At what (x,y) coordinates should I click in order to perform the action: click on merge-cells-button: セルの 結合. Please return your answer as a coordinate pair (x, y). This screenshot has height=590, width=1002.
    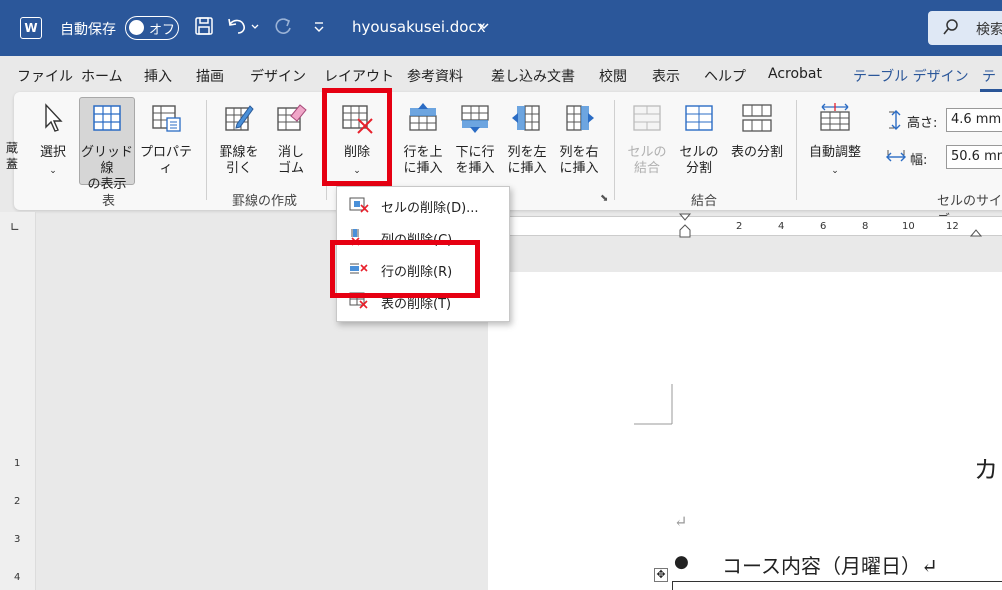
    Looking at the image, I should click on (647, 139).